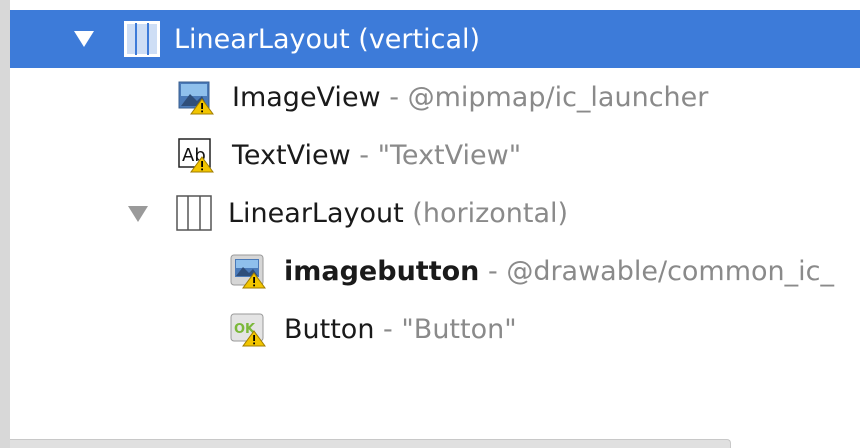 Image resolution: width=864 pixels, height=448 pixels. Describe the element at coordinates (248, 271) in the screenshot. I see `image-button-warning-icon` at that location.